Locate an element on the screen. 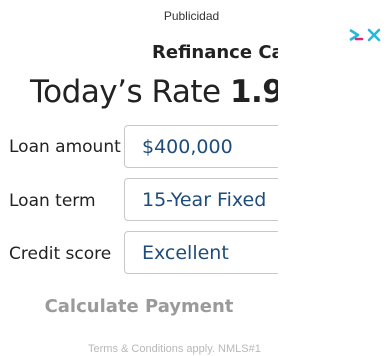 This screenshot has width=391, height=356. credit-score-select: Excellent is located at coordinates (201, 252).